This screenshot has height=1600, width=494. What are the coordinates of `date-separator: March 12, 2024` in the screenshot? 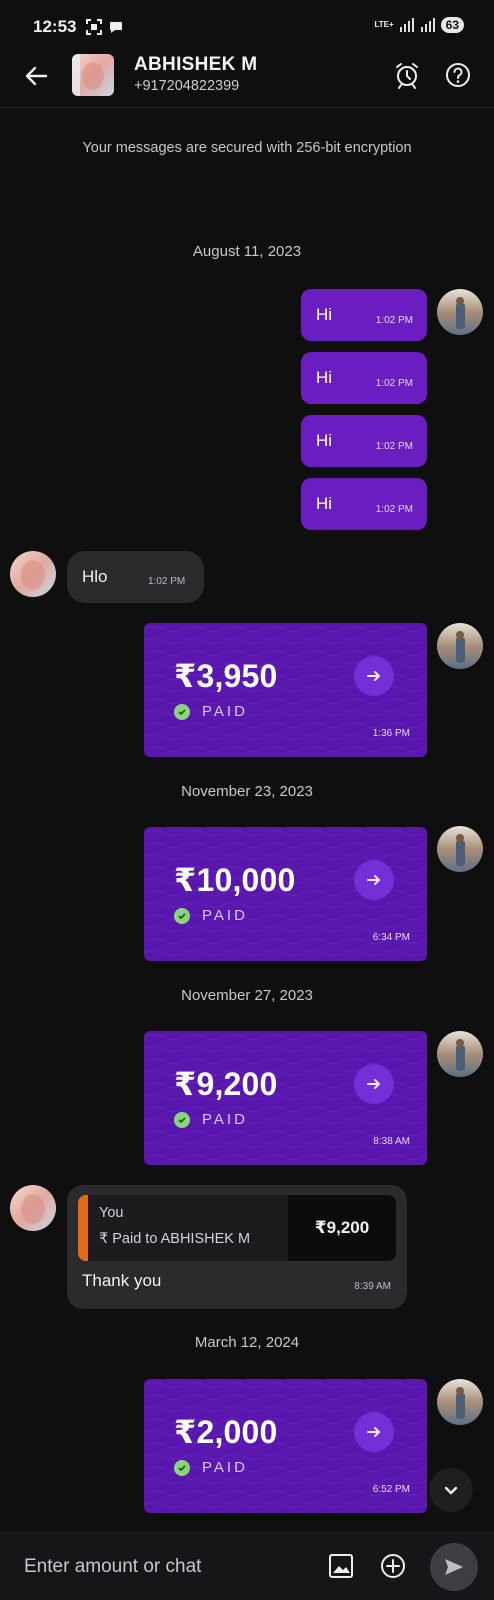 It's located at (247, 1342).